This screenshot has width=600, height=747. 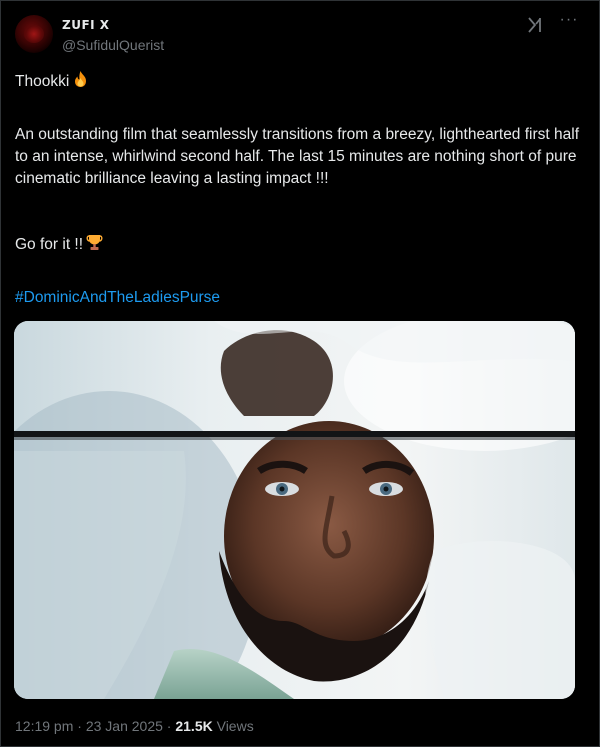 I want to click on hashtag-link: #DominicAndTheLadiesPurse, so click(x=300, y=298).